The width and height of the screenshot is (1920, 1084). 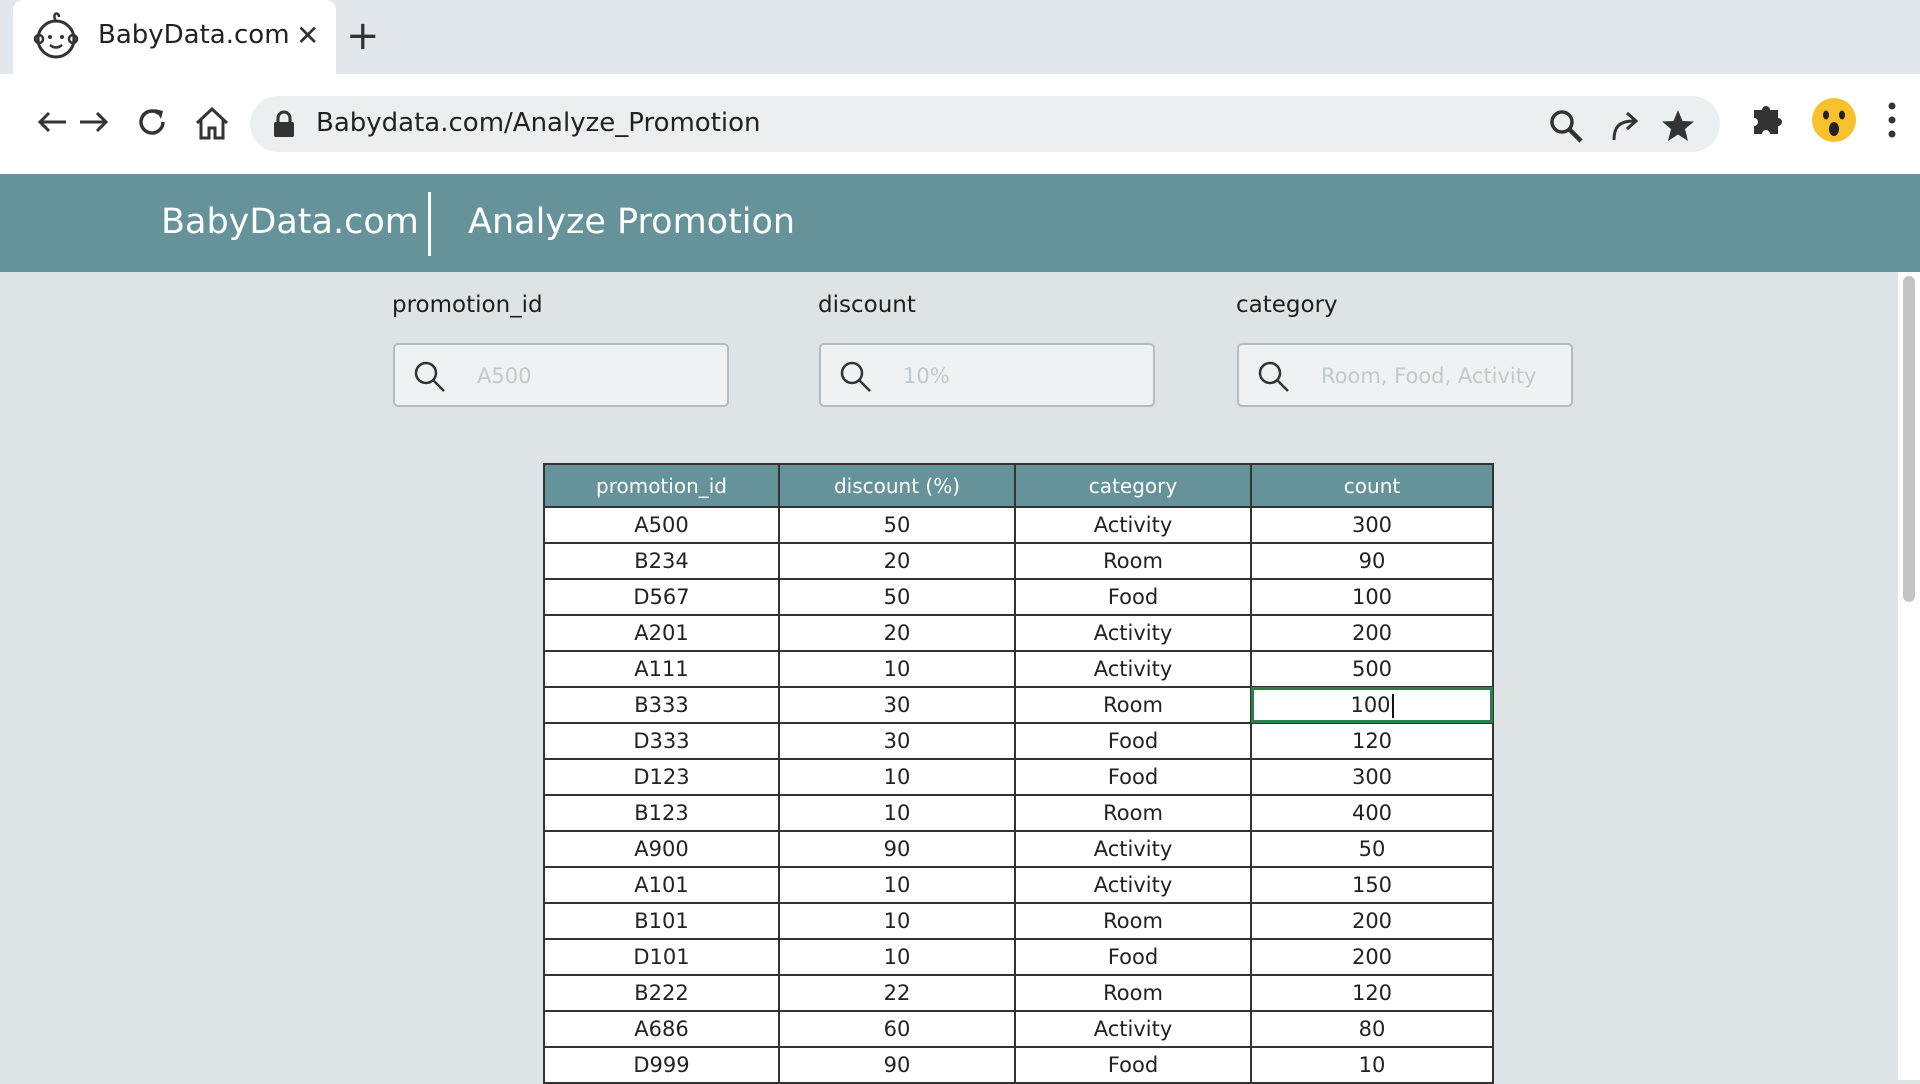 I want to click on search-icon, so click(x=1566, y=126).